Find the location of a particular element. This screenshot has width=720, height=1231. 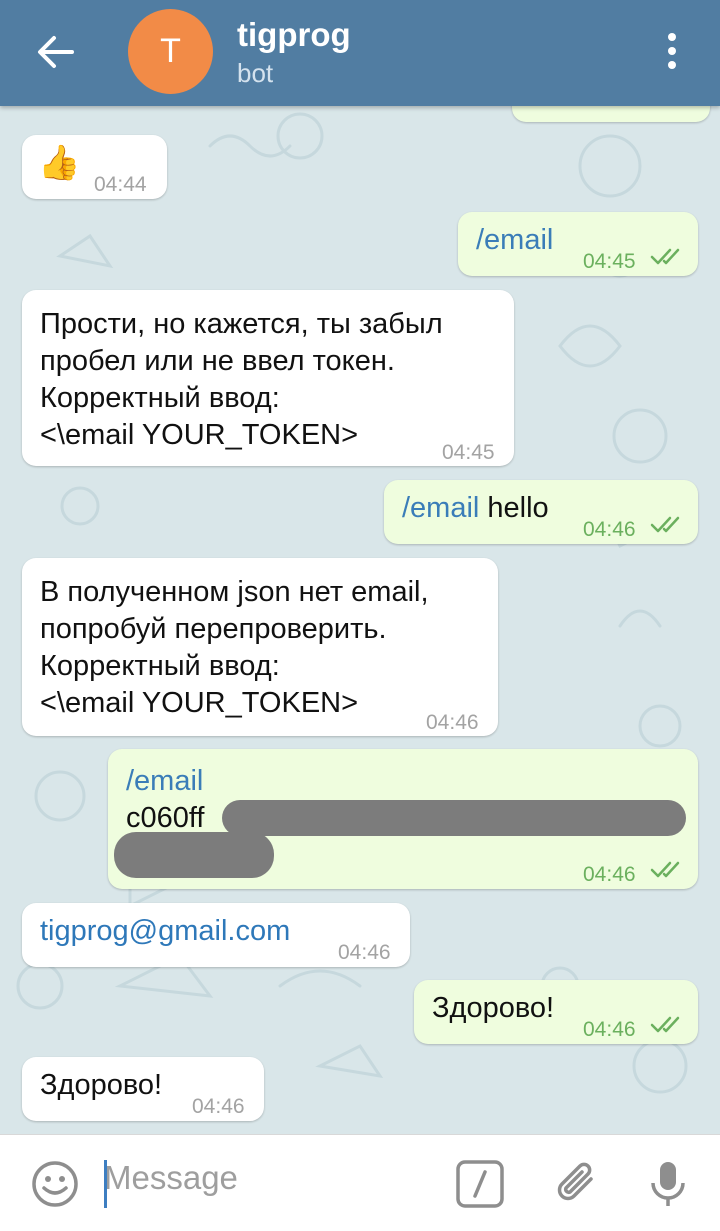

message-line: В полученном json нет email, is located at coordinates (234, 592).